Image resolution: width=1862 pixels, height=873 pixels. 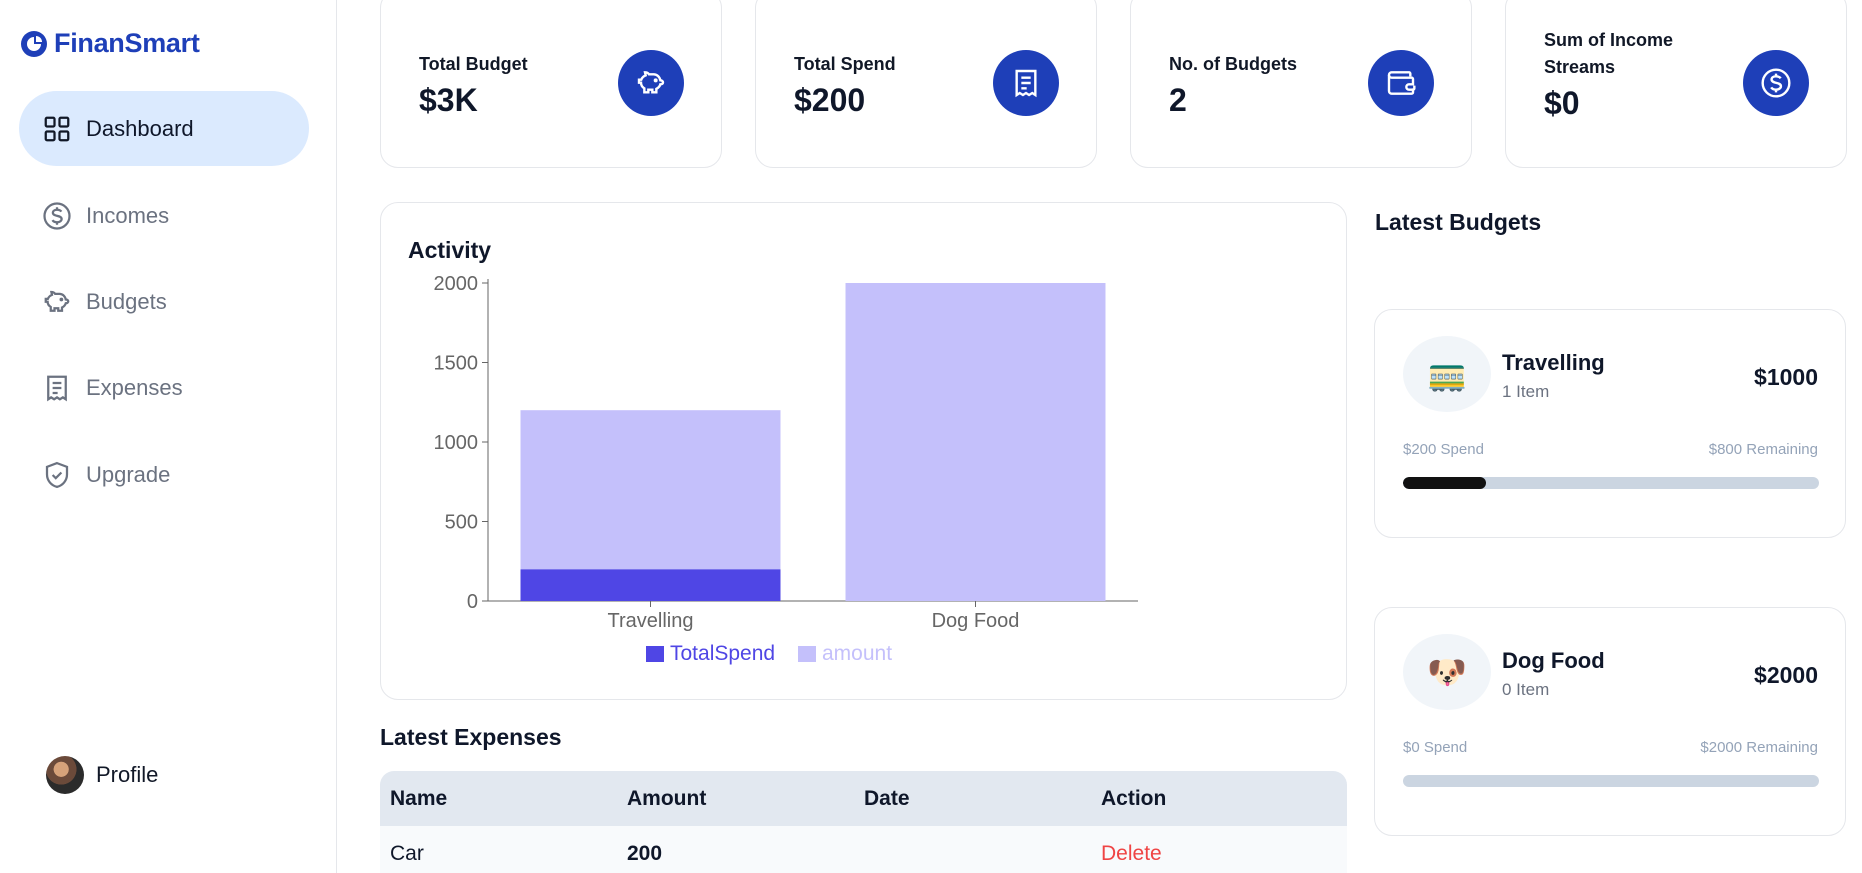 What do you see at coordinates (34, 43) in the screenshot?
I see `brand-logo-icon` at bounding box center [34, 43].